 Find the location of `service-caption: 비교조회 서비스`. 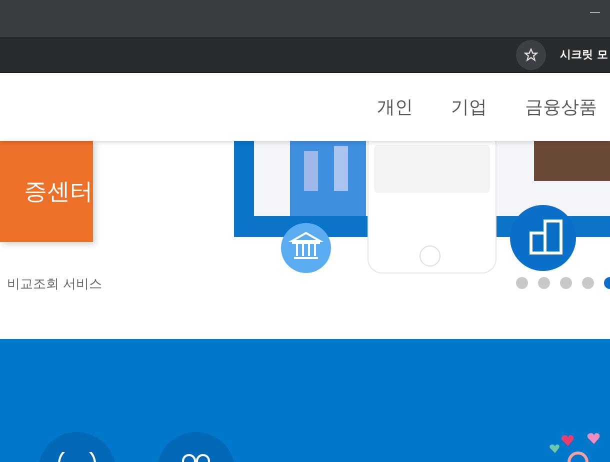

service-caption: 비교조회 서비스 is located at coordinates (55, 284).